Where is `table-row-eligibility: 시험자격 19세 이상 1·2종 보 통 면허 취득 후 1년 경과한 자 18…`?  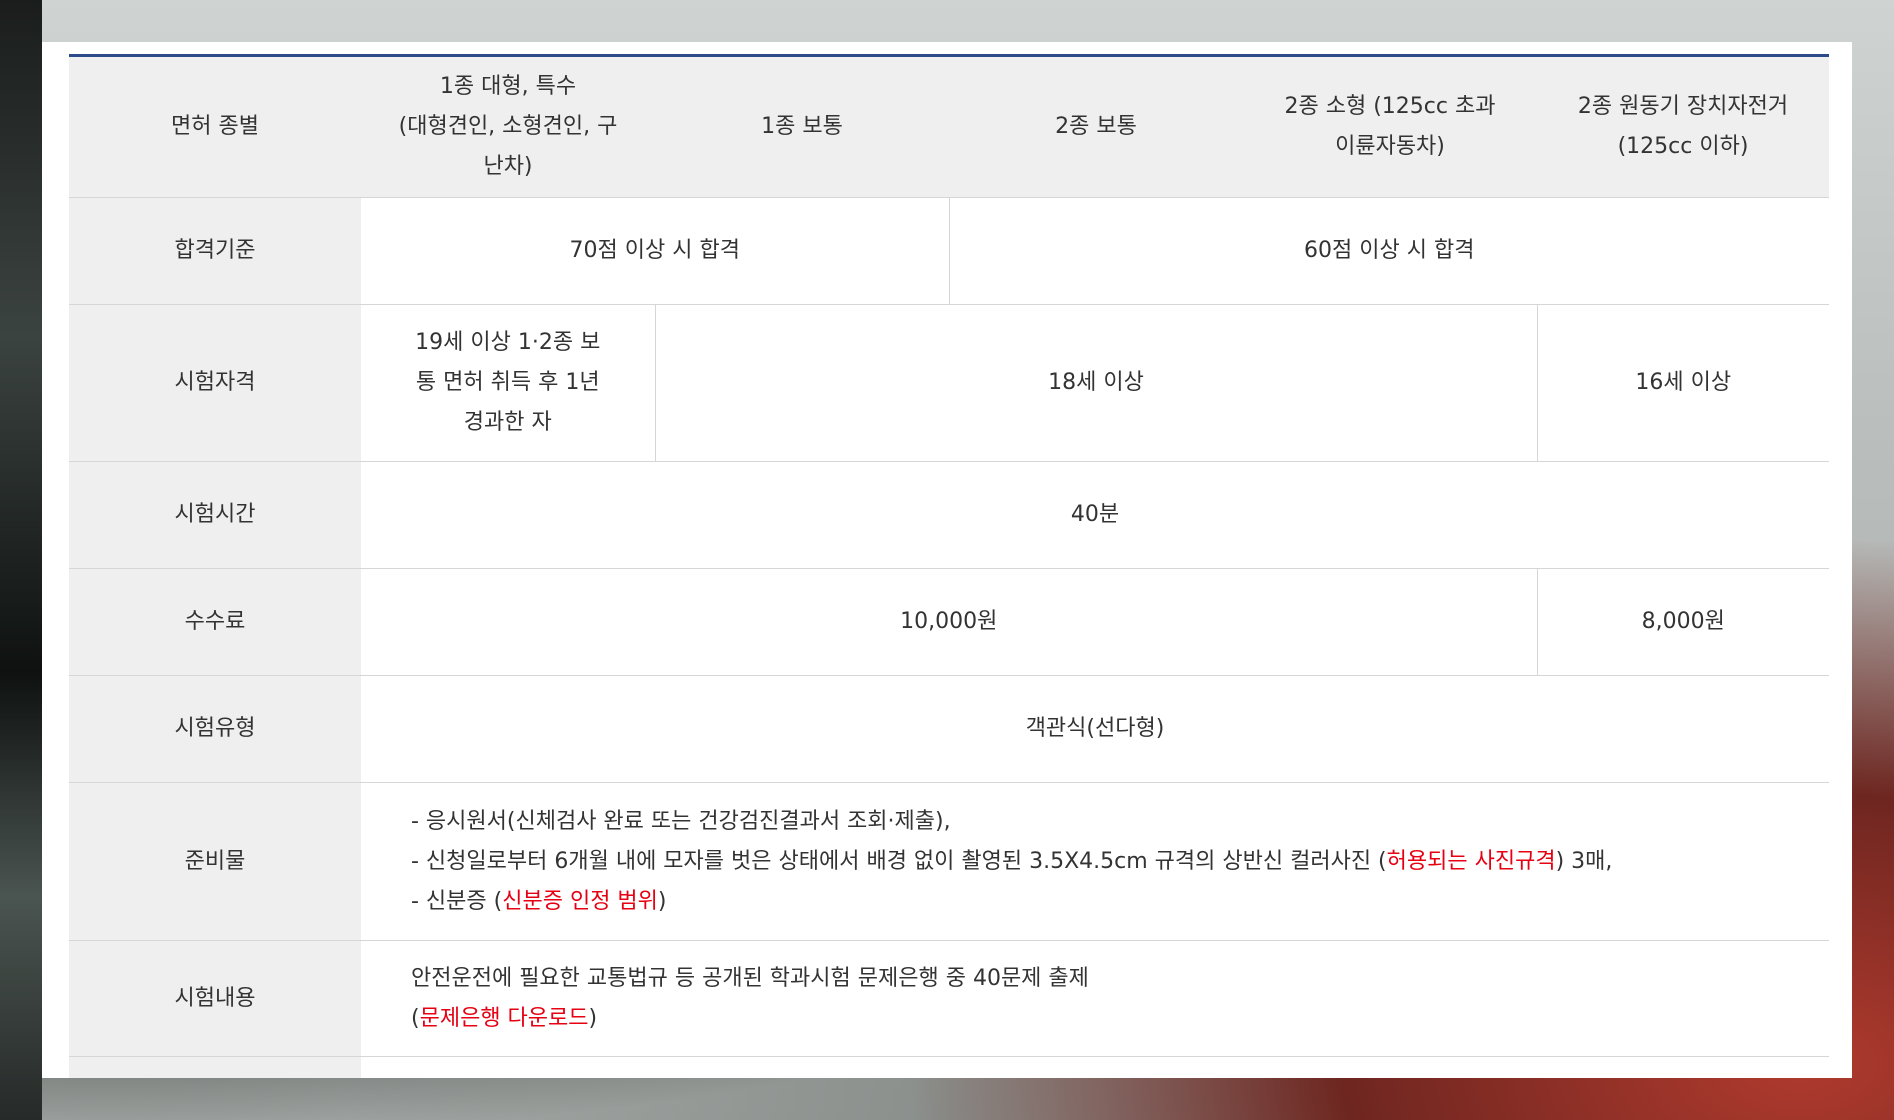
table-row-eligibility: 시험자격 19세 이상 1·2종 보 통 면허 취득 후 1년 경과한 자 18… is located at coordinates (949, 383).